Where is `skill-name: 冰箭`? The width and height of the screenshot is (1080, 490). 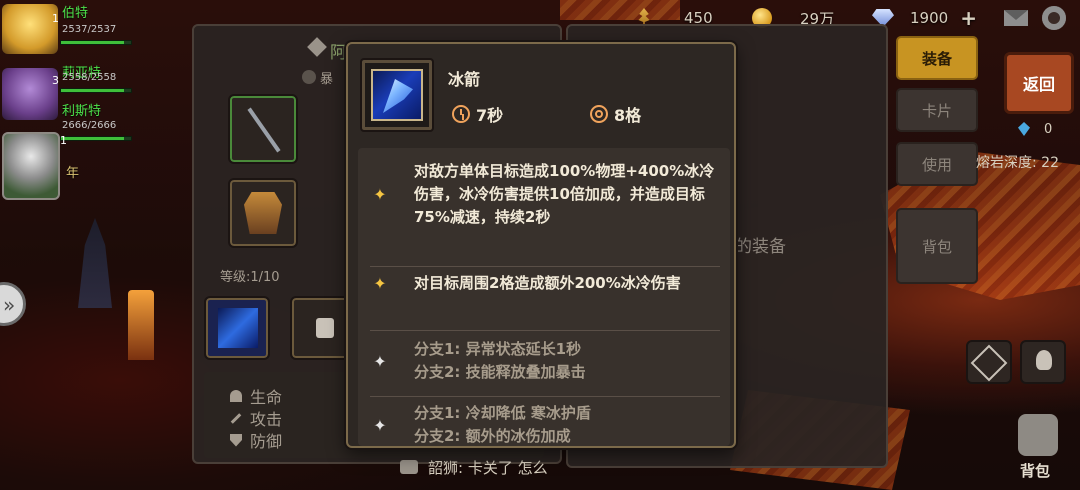 skill-name: 冰箭 is located at coordinates (464, 79).